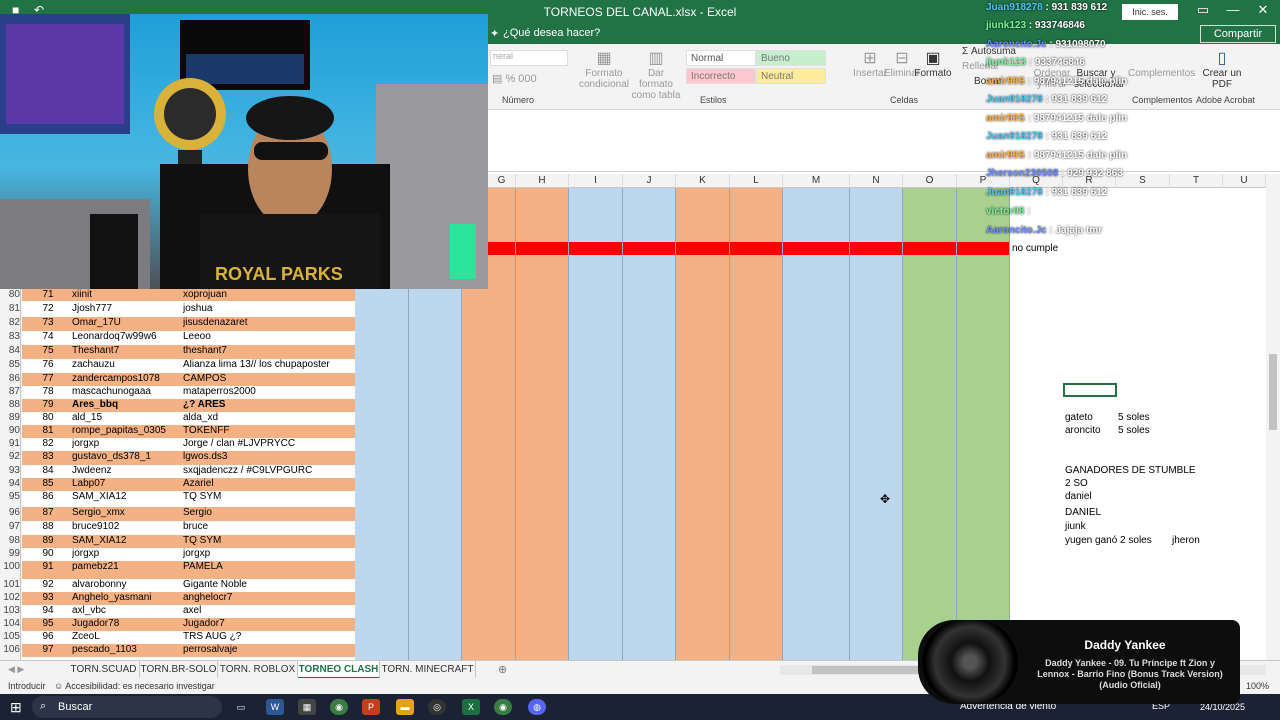 This screenshot has width=1280, height=720. Describe the element at coordinates (633, 611) in the screenshot. I see `table-row: 103 94 axl_vbc axel` at that location.